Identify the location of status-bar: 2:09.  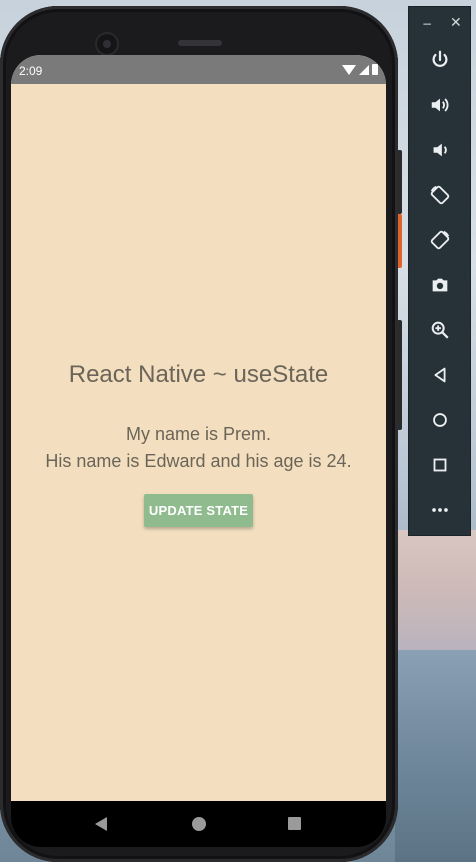
(198, 69).